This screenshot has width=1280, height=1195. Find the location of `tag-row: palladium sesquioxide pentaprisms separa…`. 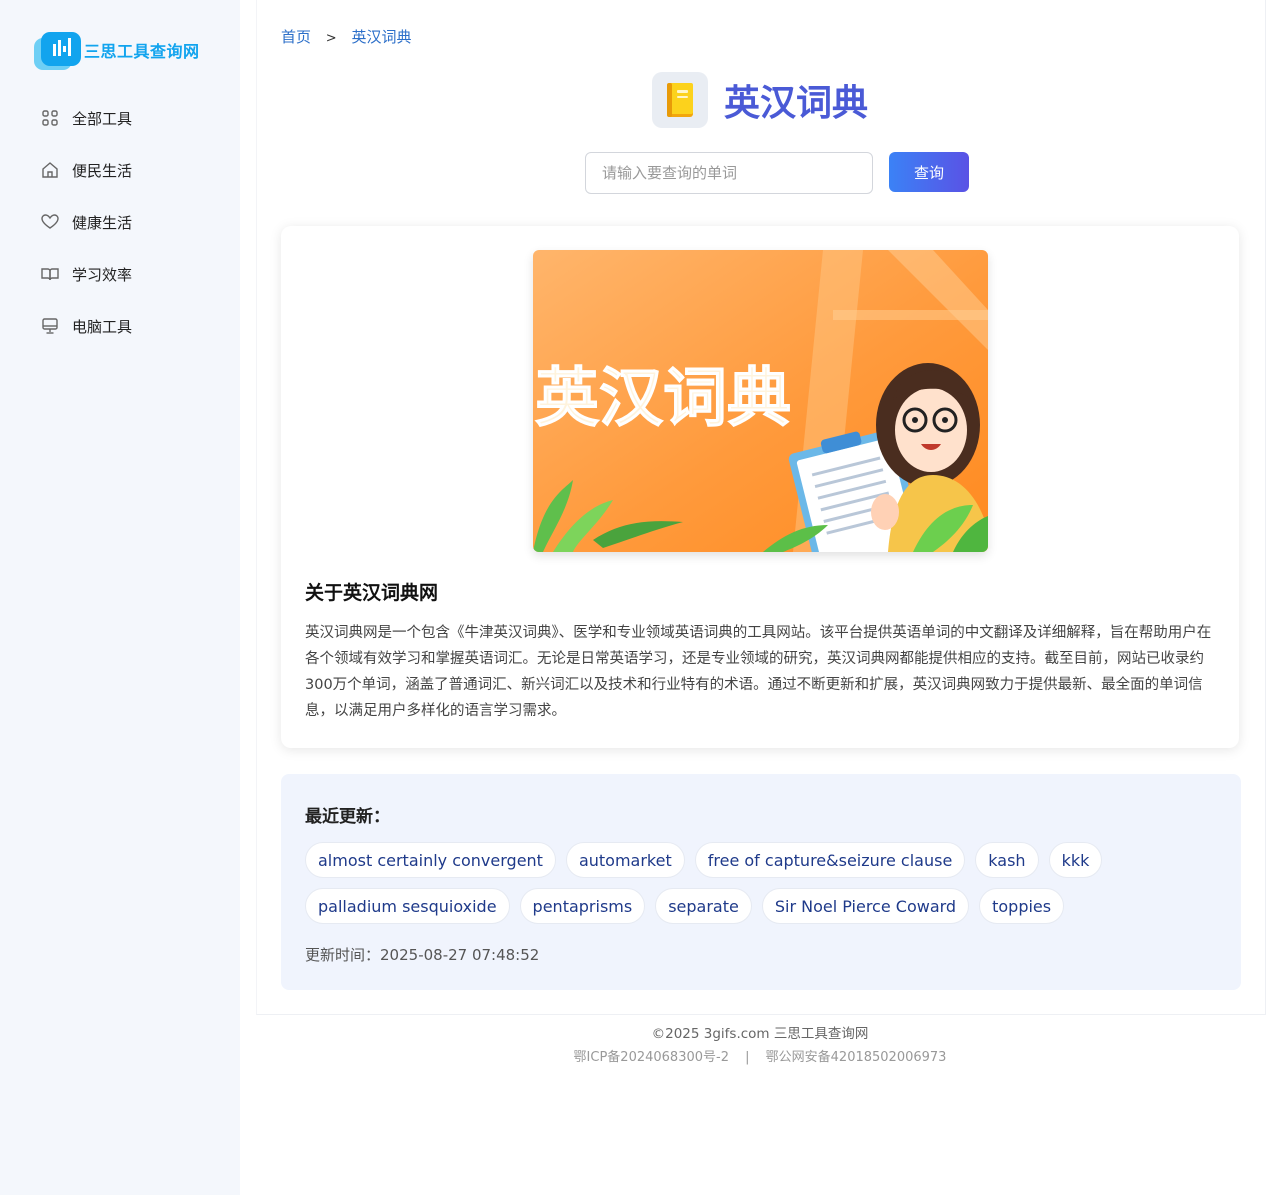

tag-row: palladium sesquioxide pentaprisms separa… is located at coordinates (765, 906).